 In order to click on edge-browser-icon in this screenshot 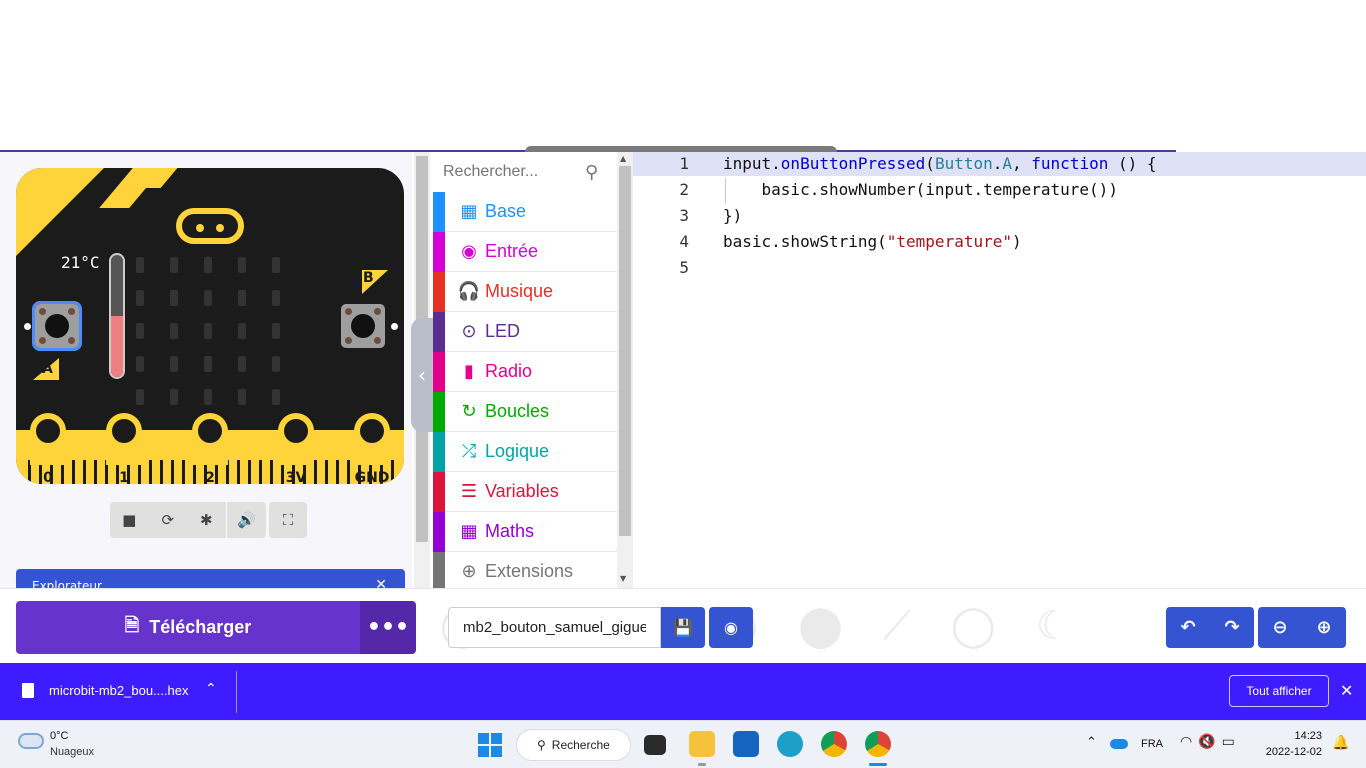, I will do `click(790, 744)`.